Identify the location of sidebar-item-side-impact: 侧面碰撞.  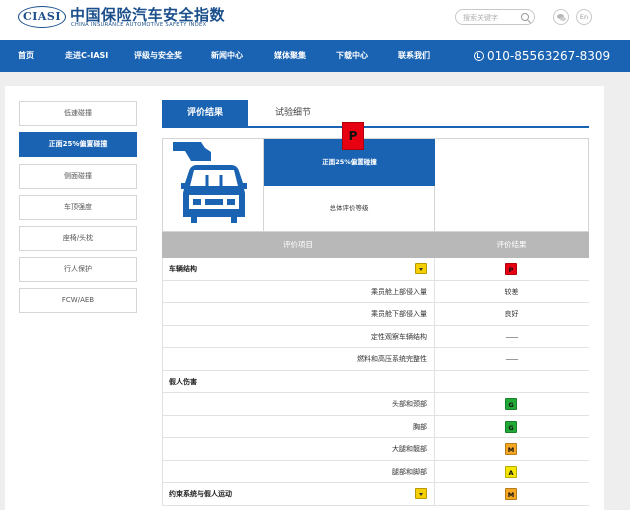
(78, 176).